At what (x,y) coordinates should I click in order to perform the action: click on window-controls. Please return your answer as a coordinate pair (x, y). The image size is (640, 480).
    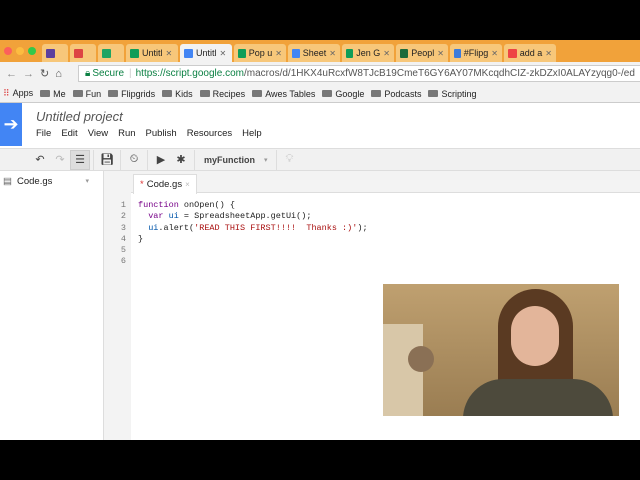
    Looking at the image, I should click on (21, 54).